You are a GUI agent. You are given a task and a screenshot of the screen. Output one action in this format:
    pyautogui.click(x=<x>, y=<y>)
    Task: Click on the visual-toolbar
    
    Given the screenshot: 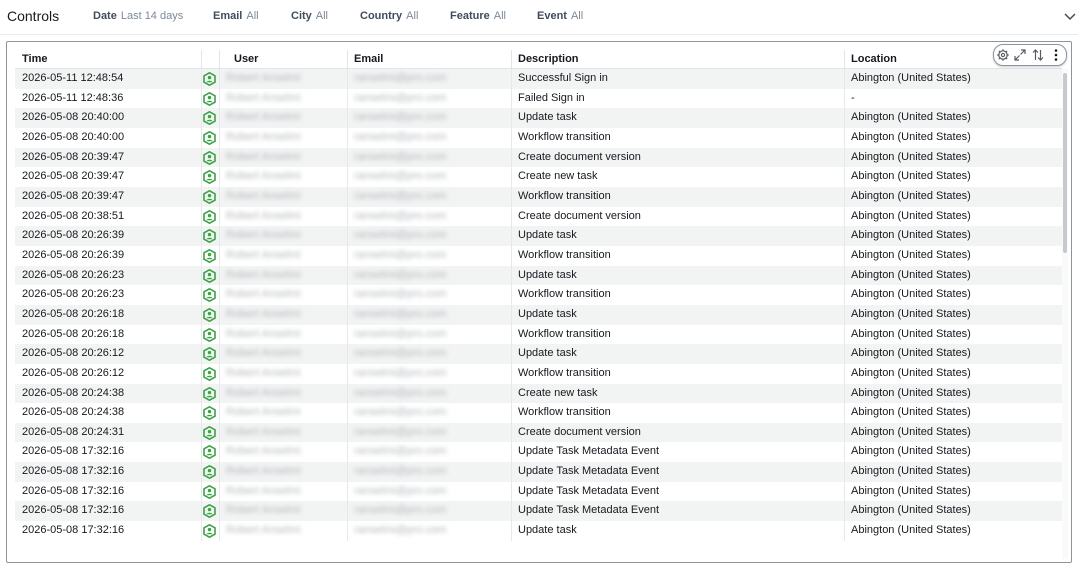 What is the action you would take?
    pyautogui.click(x=1030, y=55)
    